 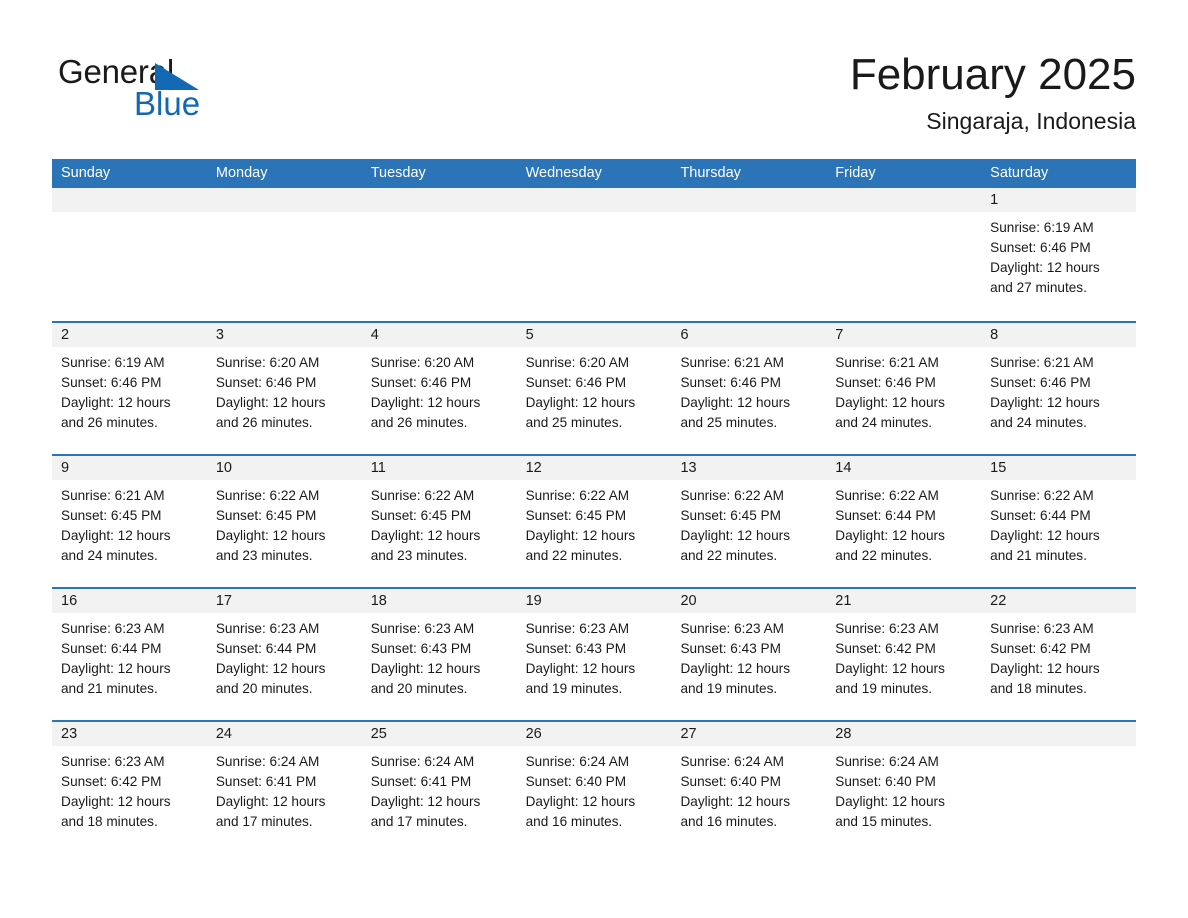 What do you see at coordinates (533, 468) in the screenshot?
I see `day-number: 12` at bounding box center [533, 468].